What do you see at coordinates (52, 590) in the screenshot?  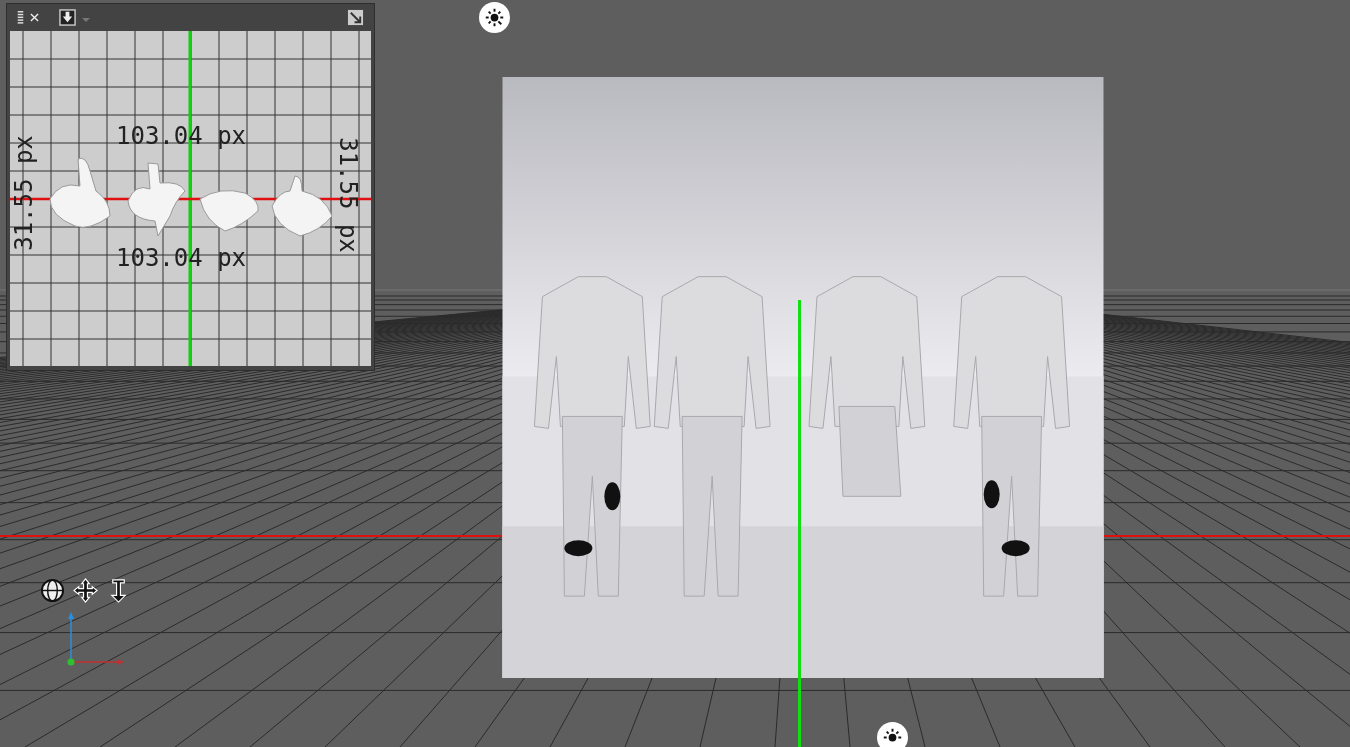 I see `globe-icon` at bounding box center [52, 590].